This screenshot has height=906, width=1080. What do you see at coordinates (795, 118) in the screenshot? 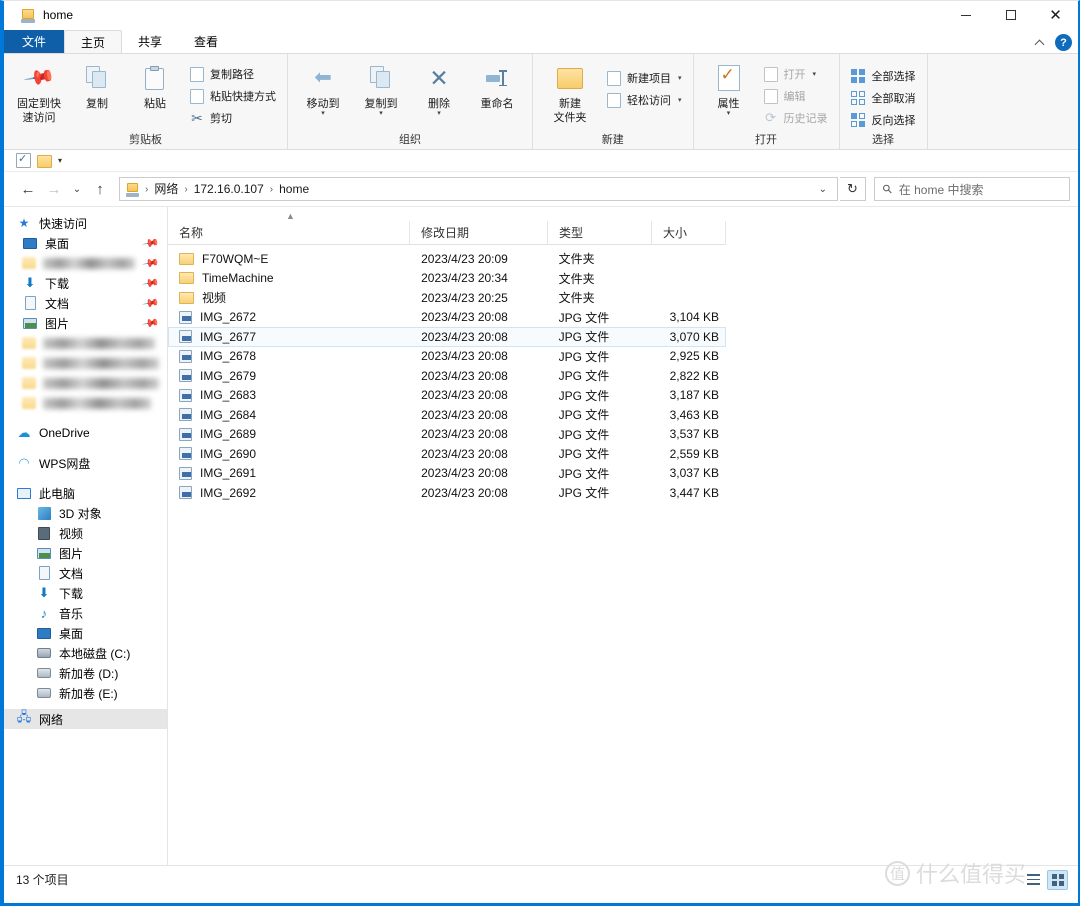
I see `history-button: ⟳ 历史记录` at bounding box center [795, 118].